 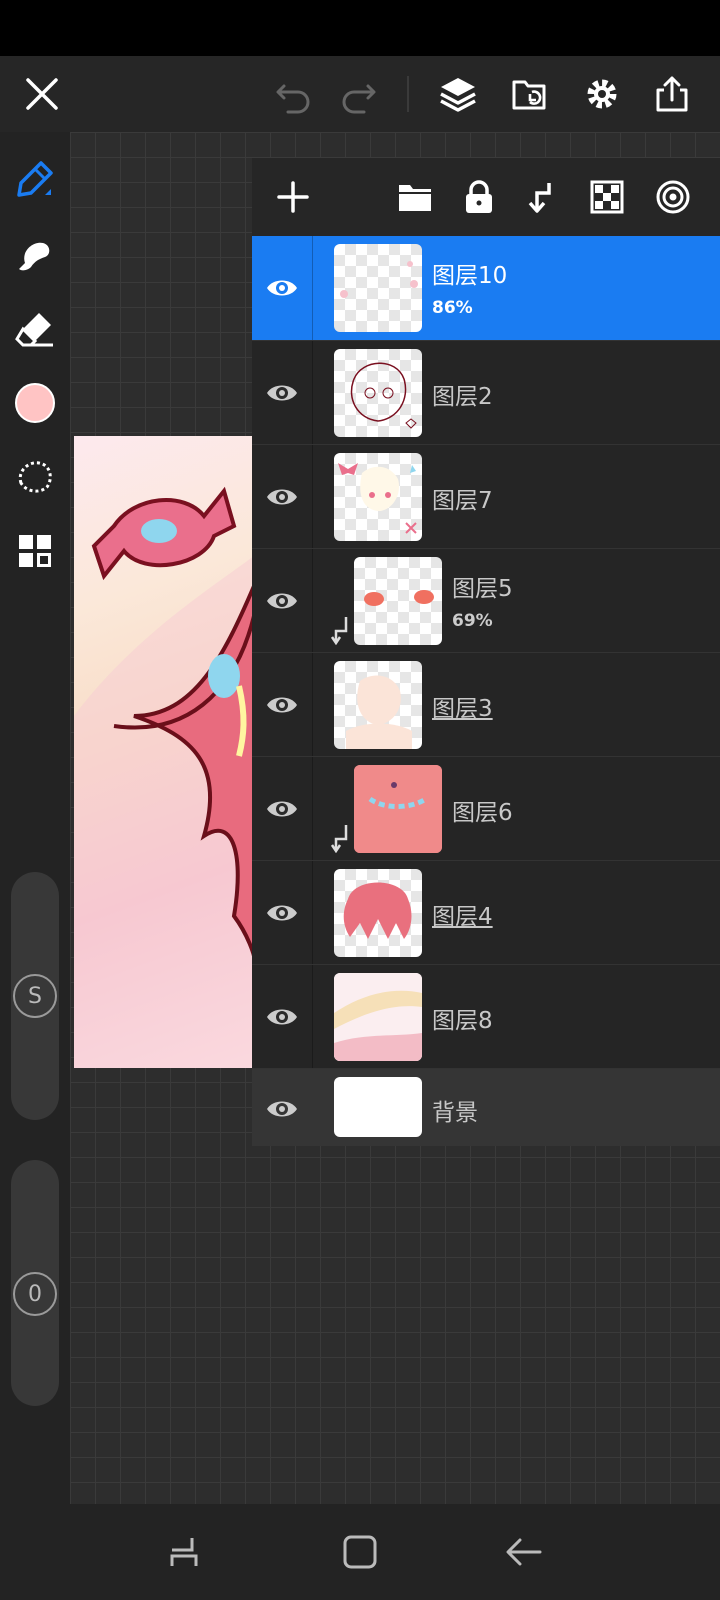 I want to click on share-icon, so click(x=672, y=94).